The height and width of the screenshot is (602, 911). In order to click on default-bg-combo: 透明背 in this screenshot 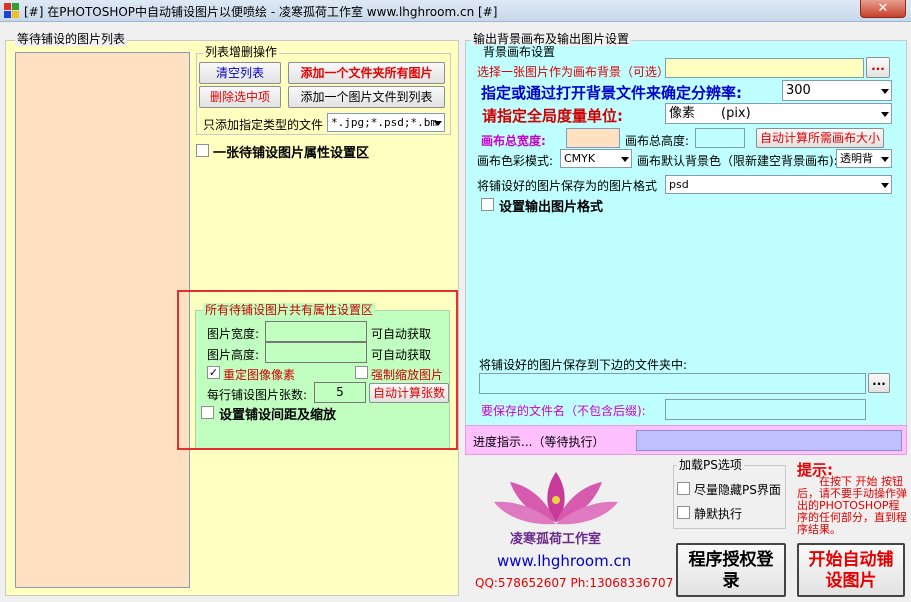, I will do `click(864, 158)`.